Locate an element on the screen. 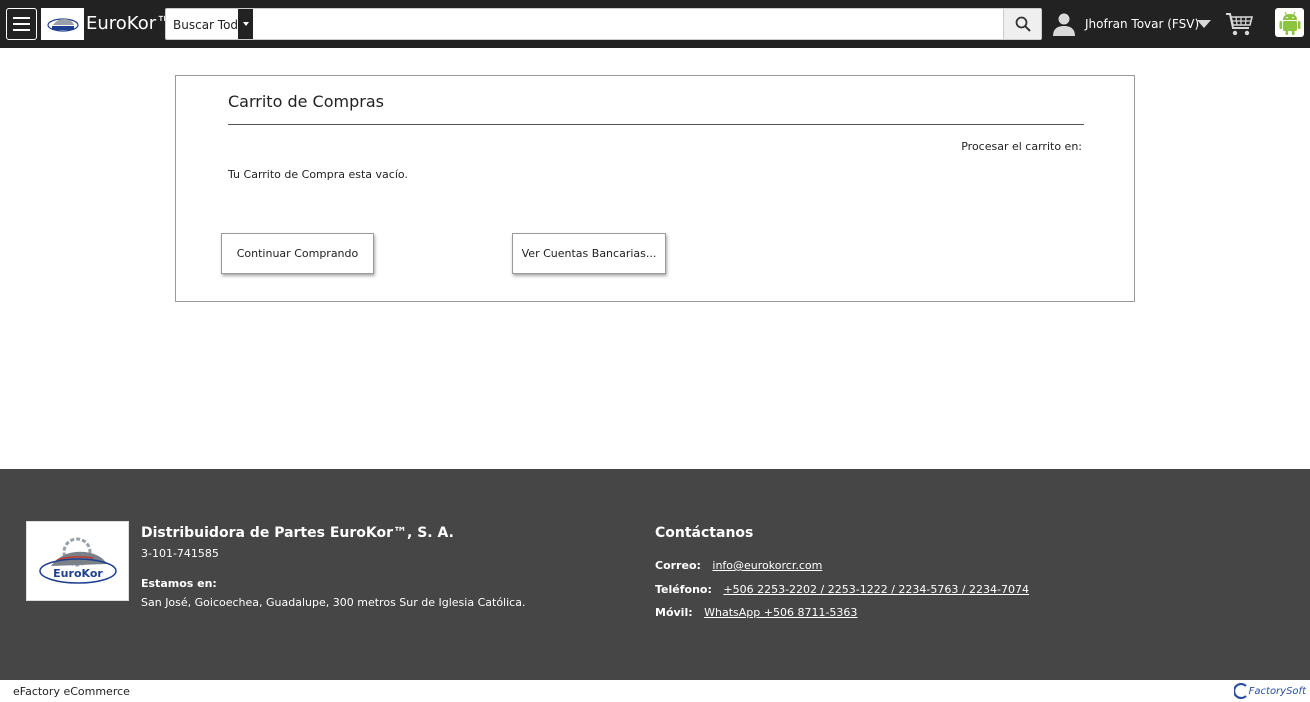  mobile-label: Móvil: is located at coordinates (674, 612).